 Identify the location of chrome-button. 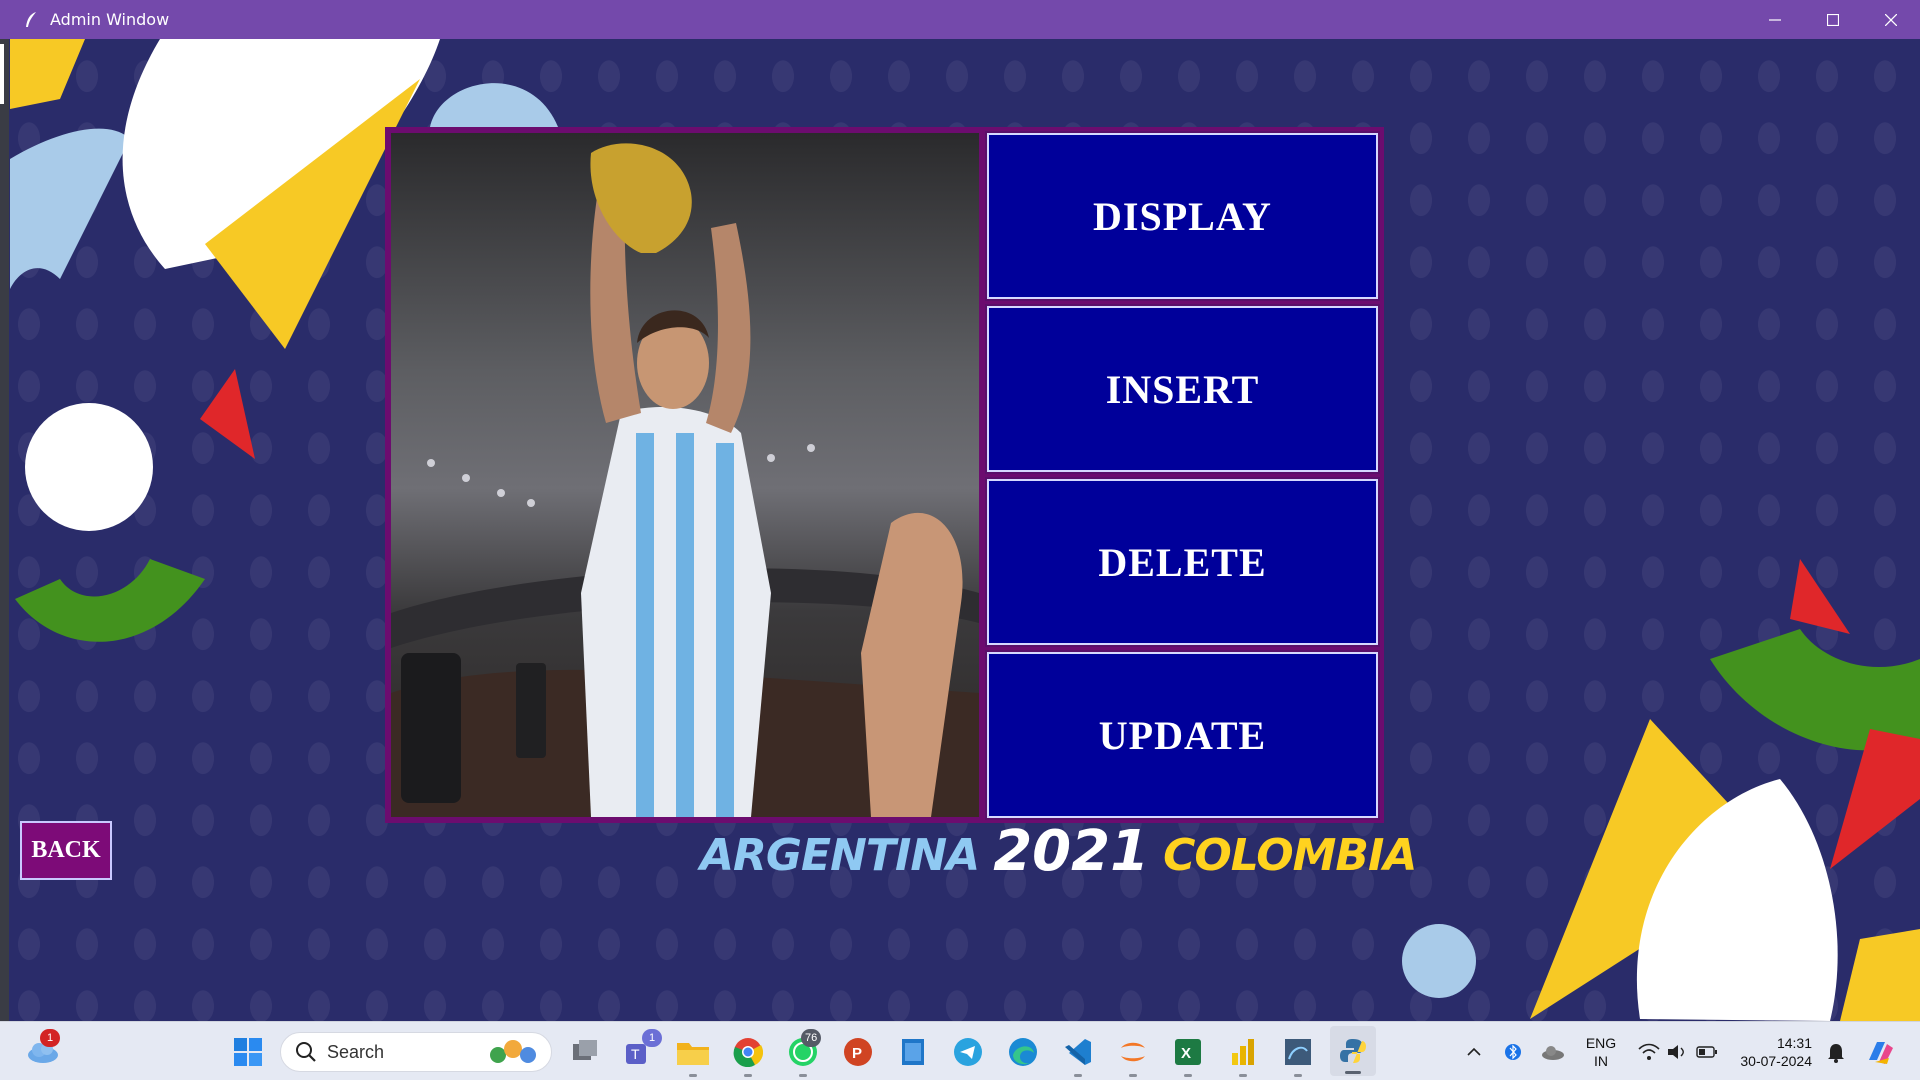
(748, 1051).